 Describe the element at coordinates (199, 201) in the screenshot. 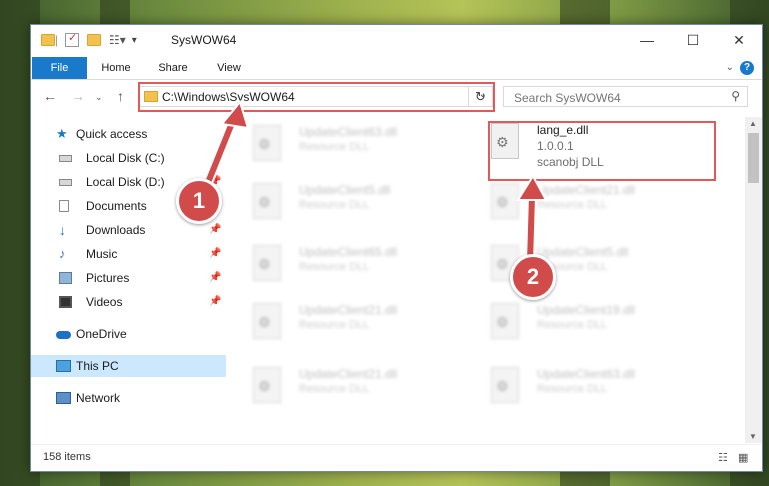

I see `callout-badge-1: 1` at that location.